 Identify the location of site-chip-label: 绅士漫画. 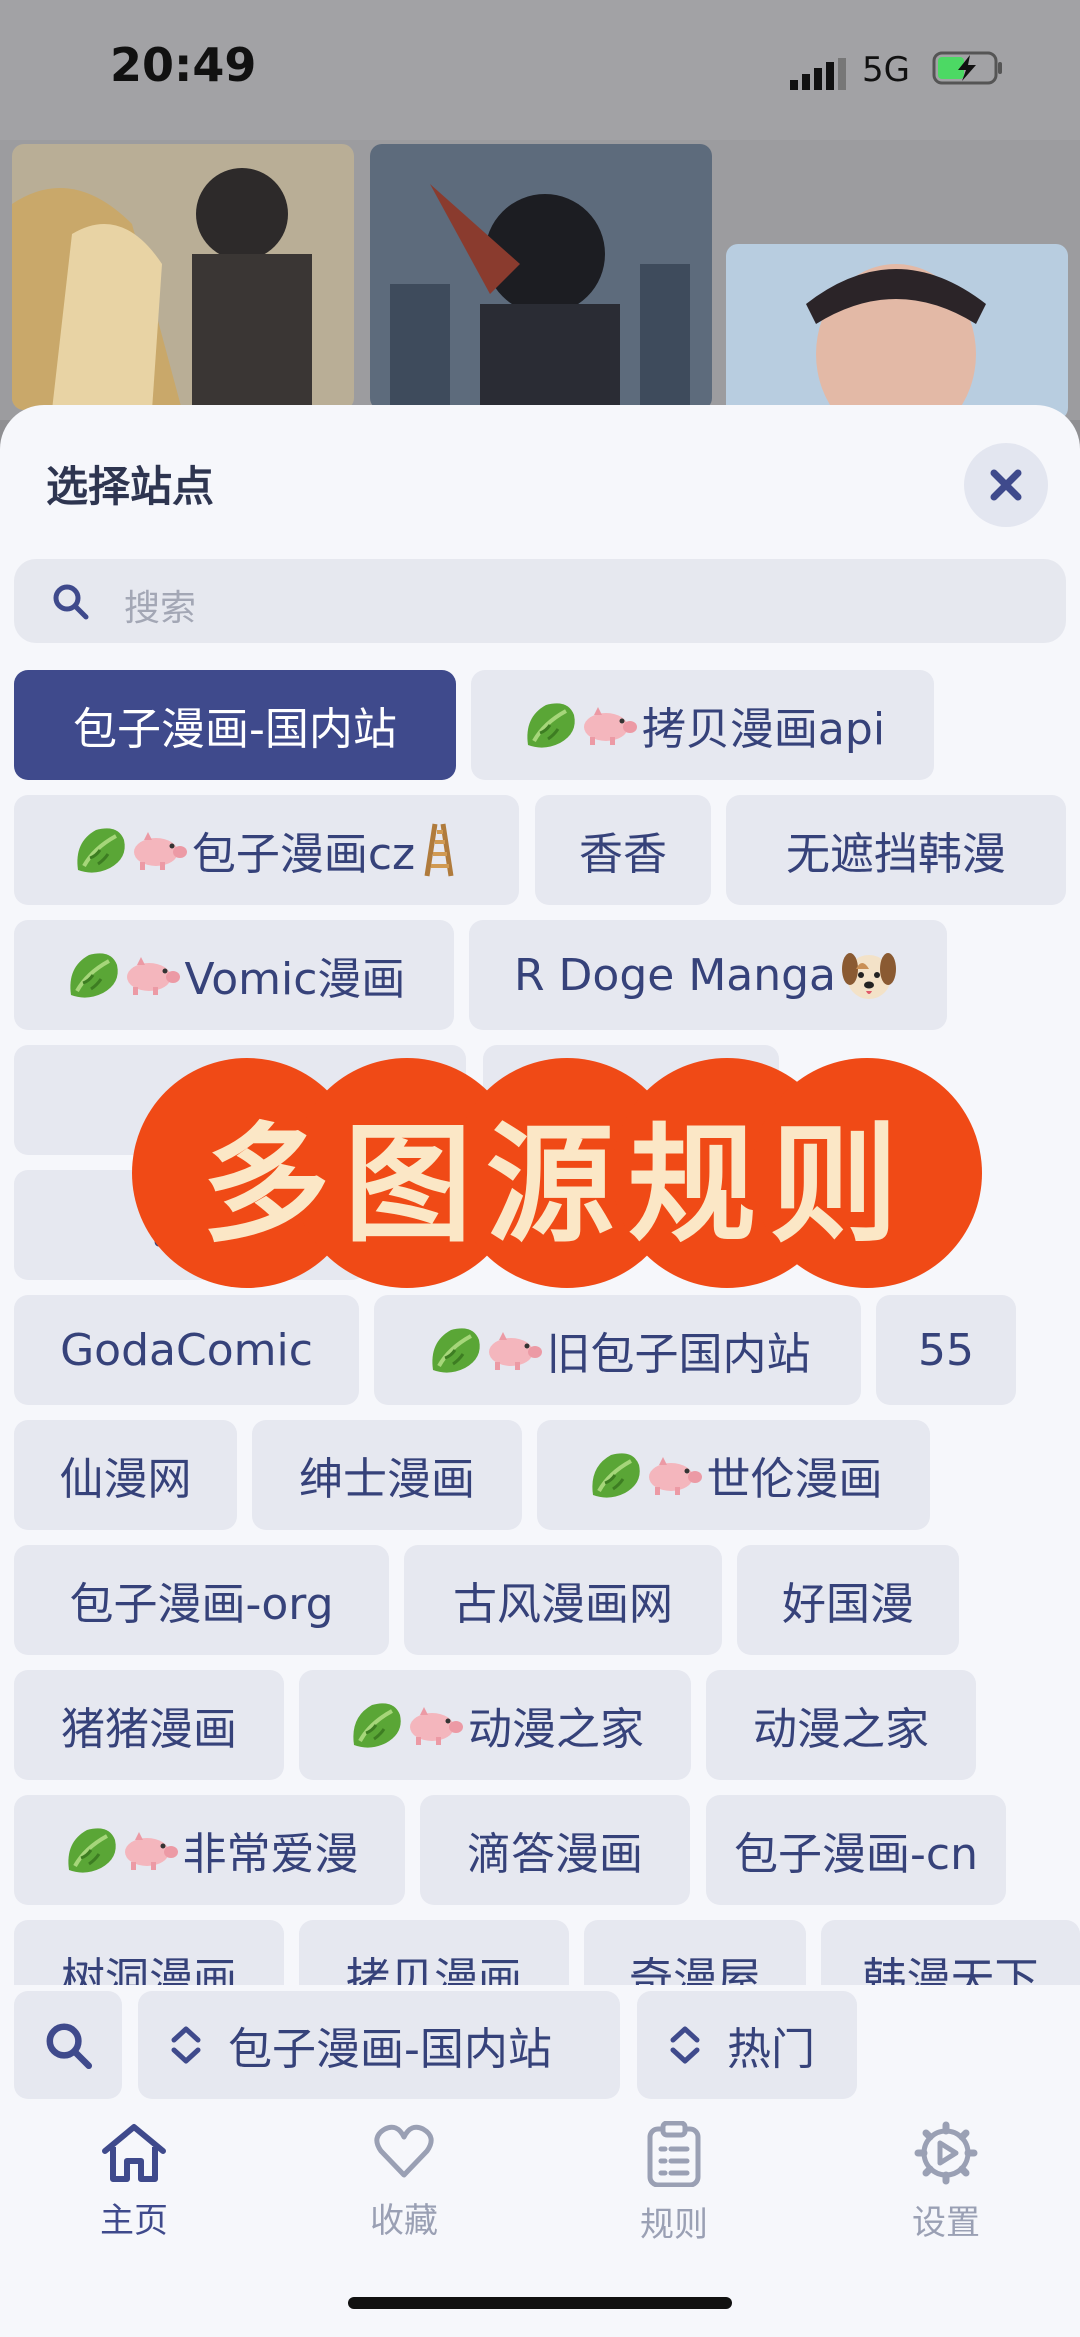
(387, 1479).